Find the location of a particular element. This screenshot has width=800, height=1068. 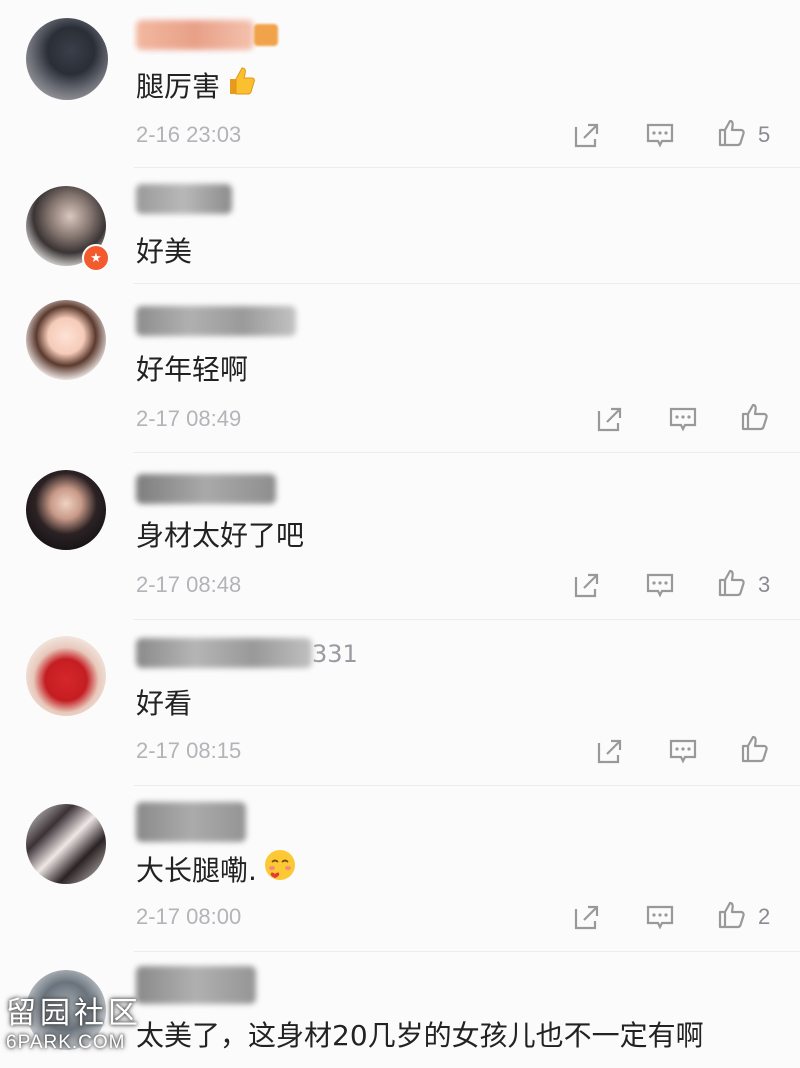

comment-text-content: 太美了，这身材20几岁的女孩儿也不一定有啊 is located at coordinates (420, 1035).